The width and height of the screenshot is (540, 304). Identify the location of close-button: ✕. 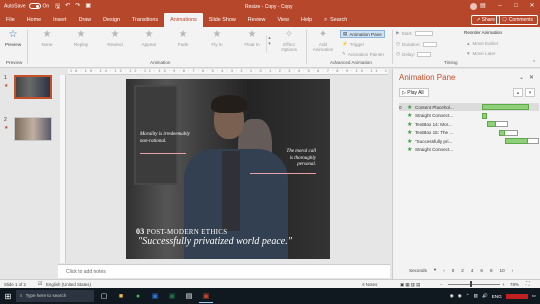
(532, 6).